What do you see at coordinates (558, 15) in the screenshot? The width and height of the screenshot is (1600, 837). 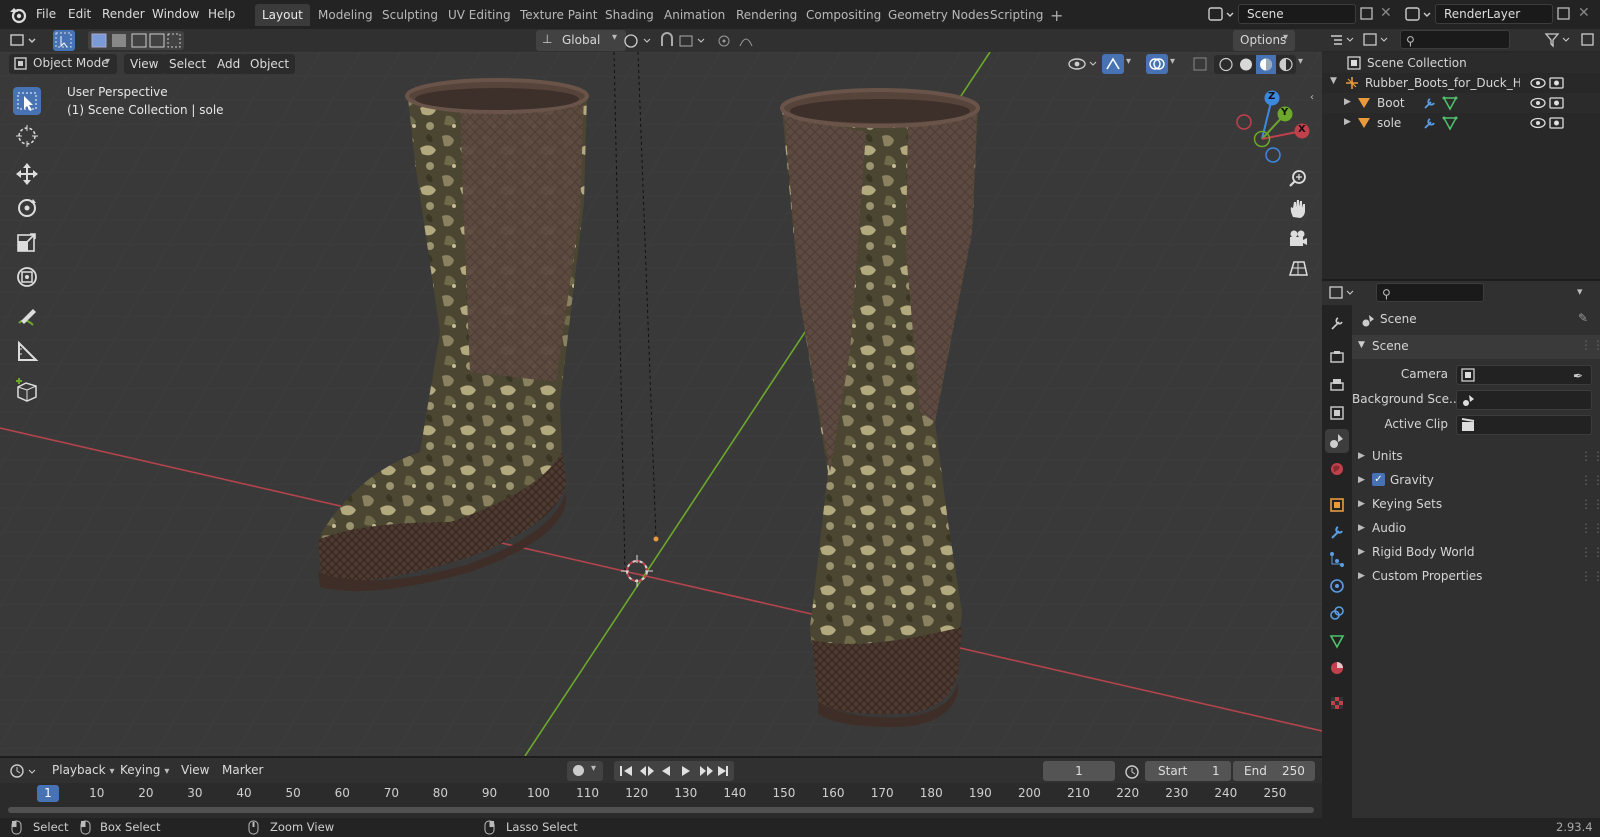 I see `tab-texture-paint: Texture Paint` at bounding box center [558, 15].